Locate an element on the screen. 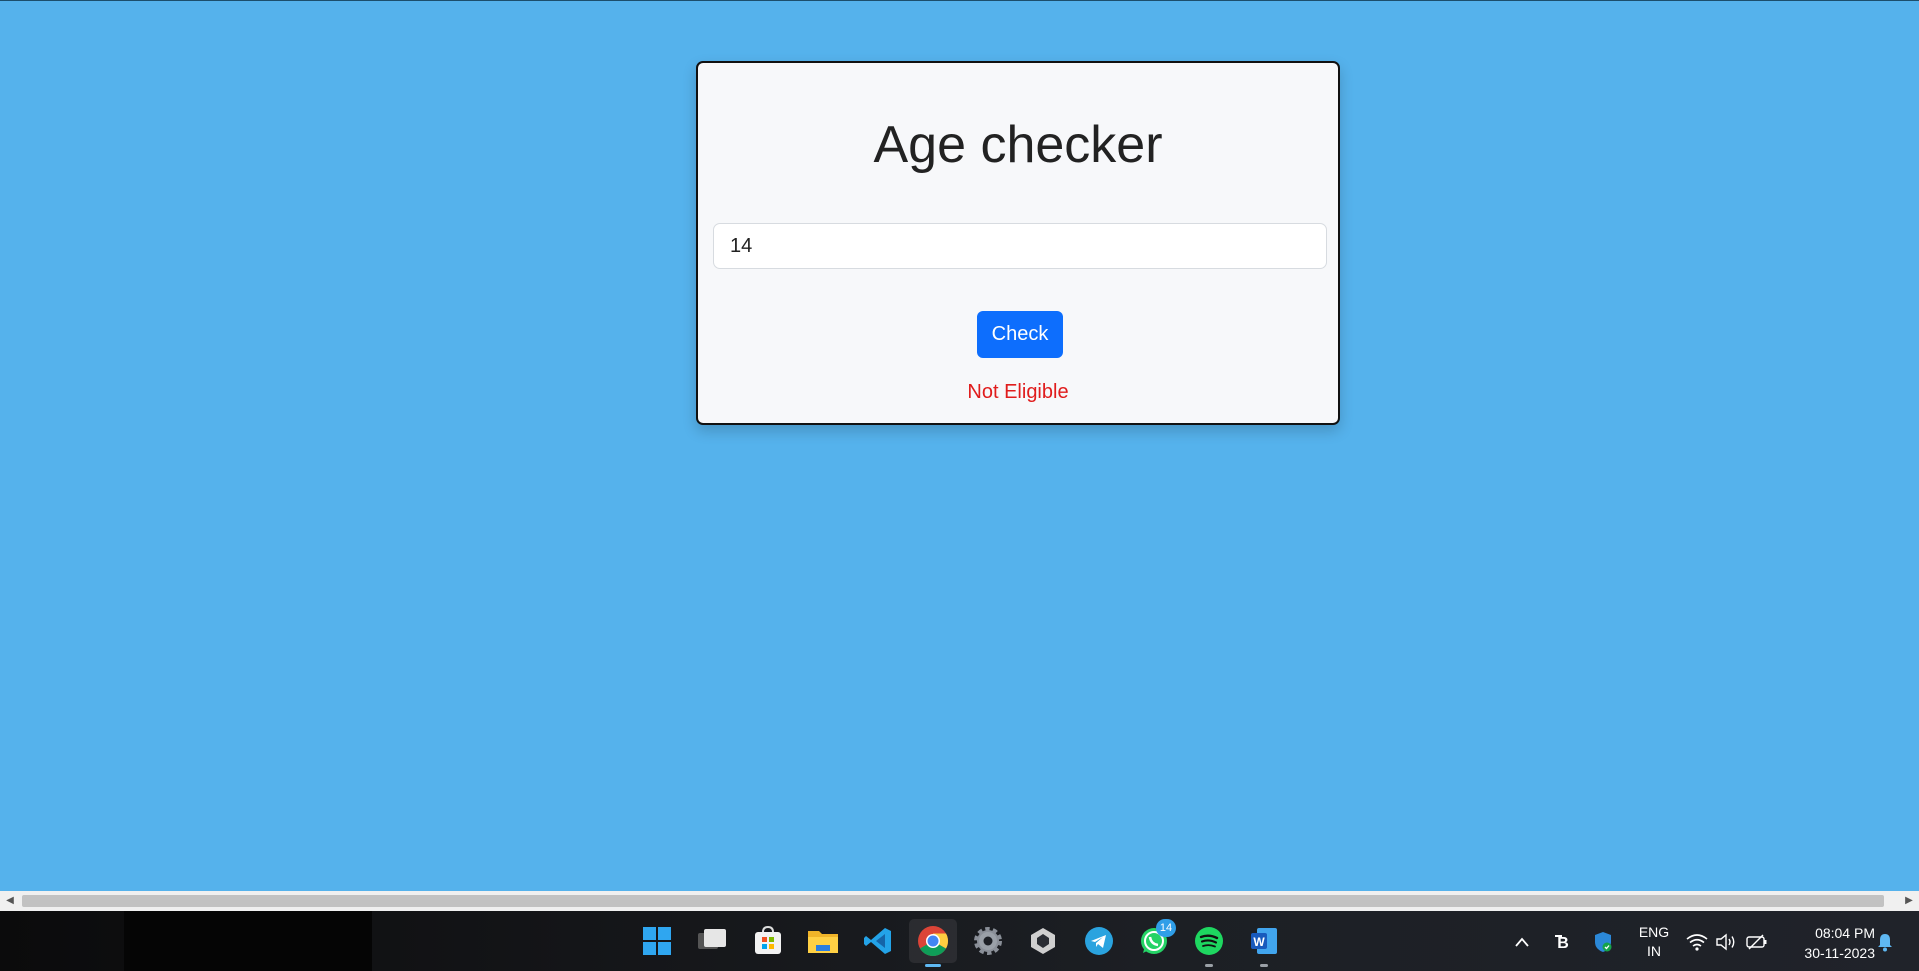  tb-app-tray-icon: B is located at coordinates (1563, 942).